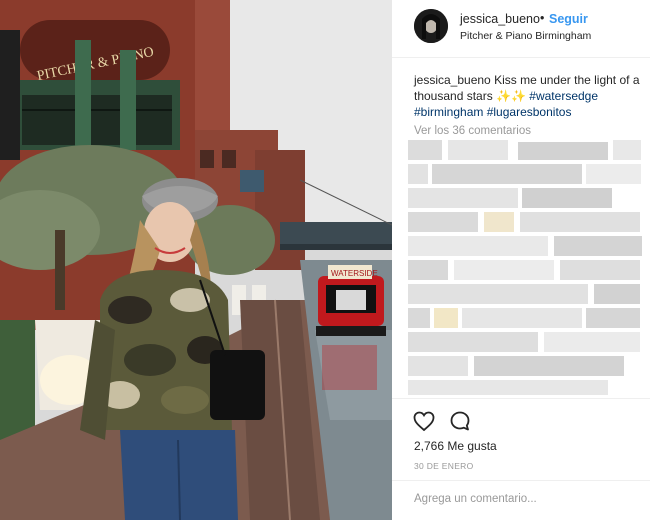 This screenshot has height=520, width=650. What do you see at coordinates (500, 19) in the screenshot?
I see `username-link: jessica_bueno` at bounding box center [500, 19].